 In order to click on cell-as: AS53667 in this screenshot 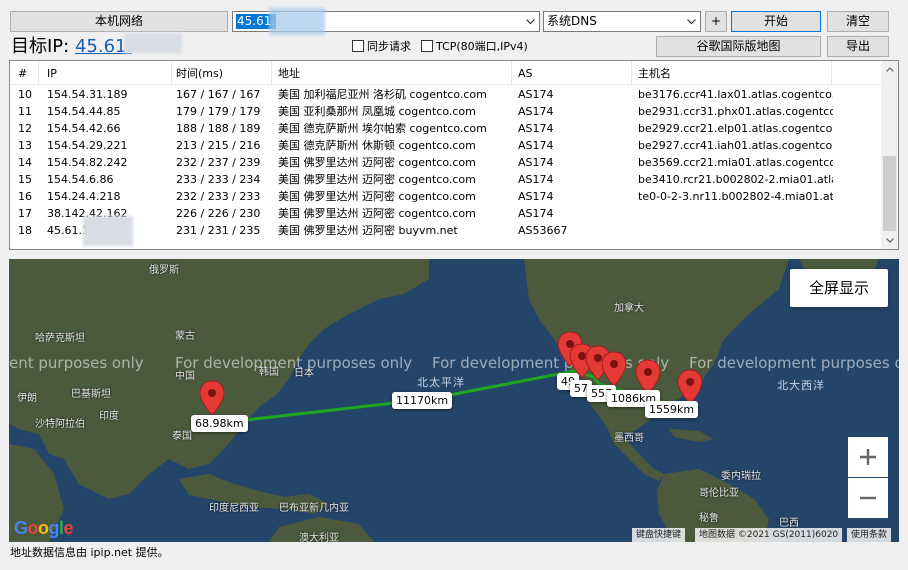, I will do `click(543, 230)`.